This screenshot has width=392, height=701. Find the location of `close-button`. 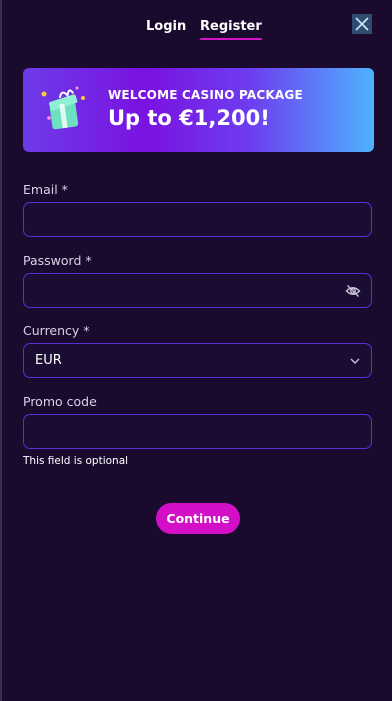

close-button is located at coordinates (362, 24).